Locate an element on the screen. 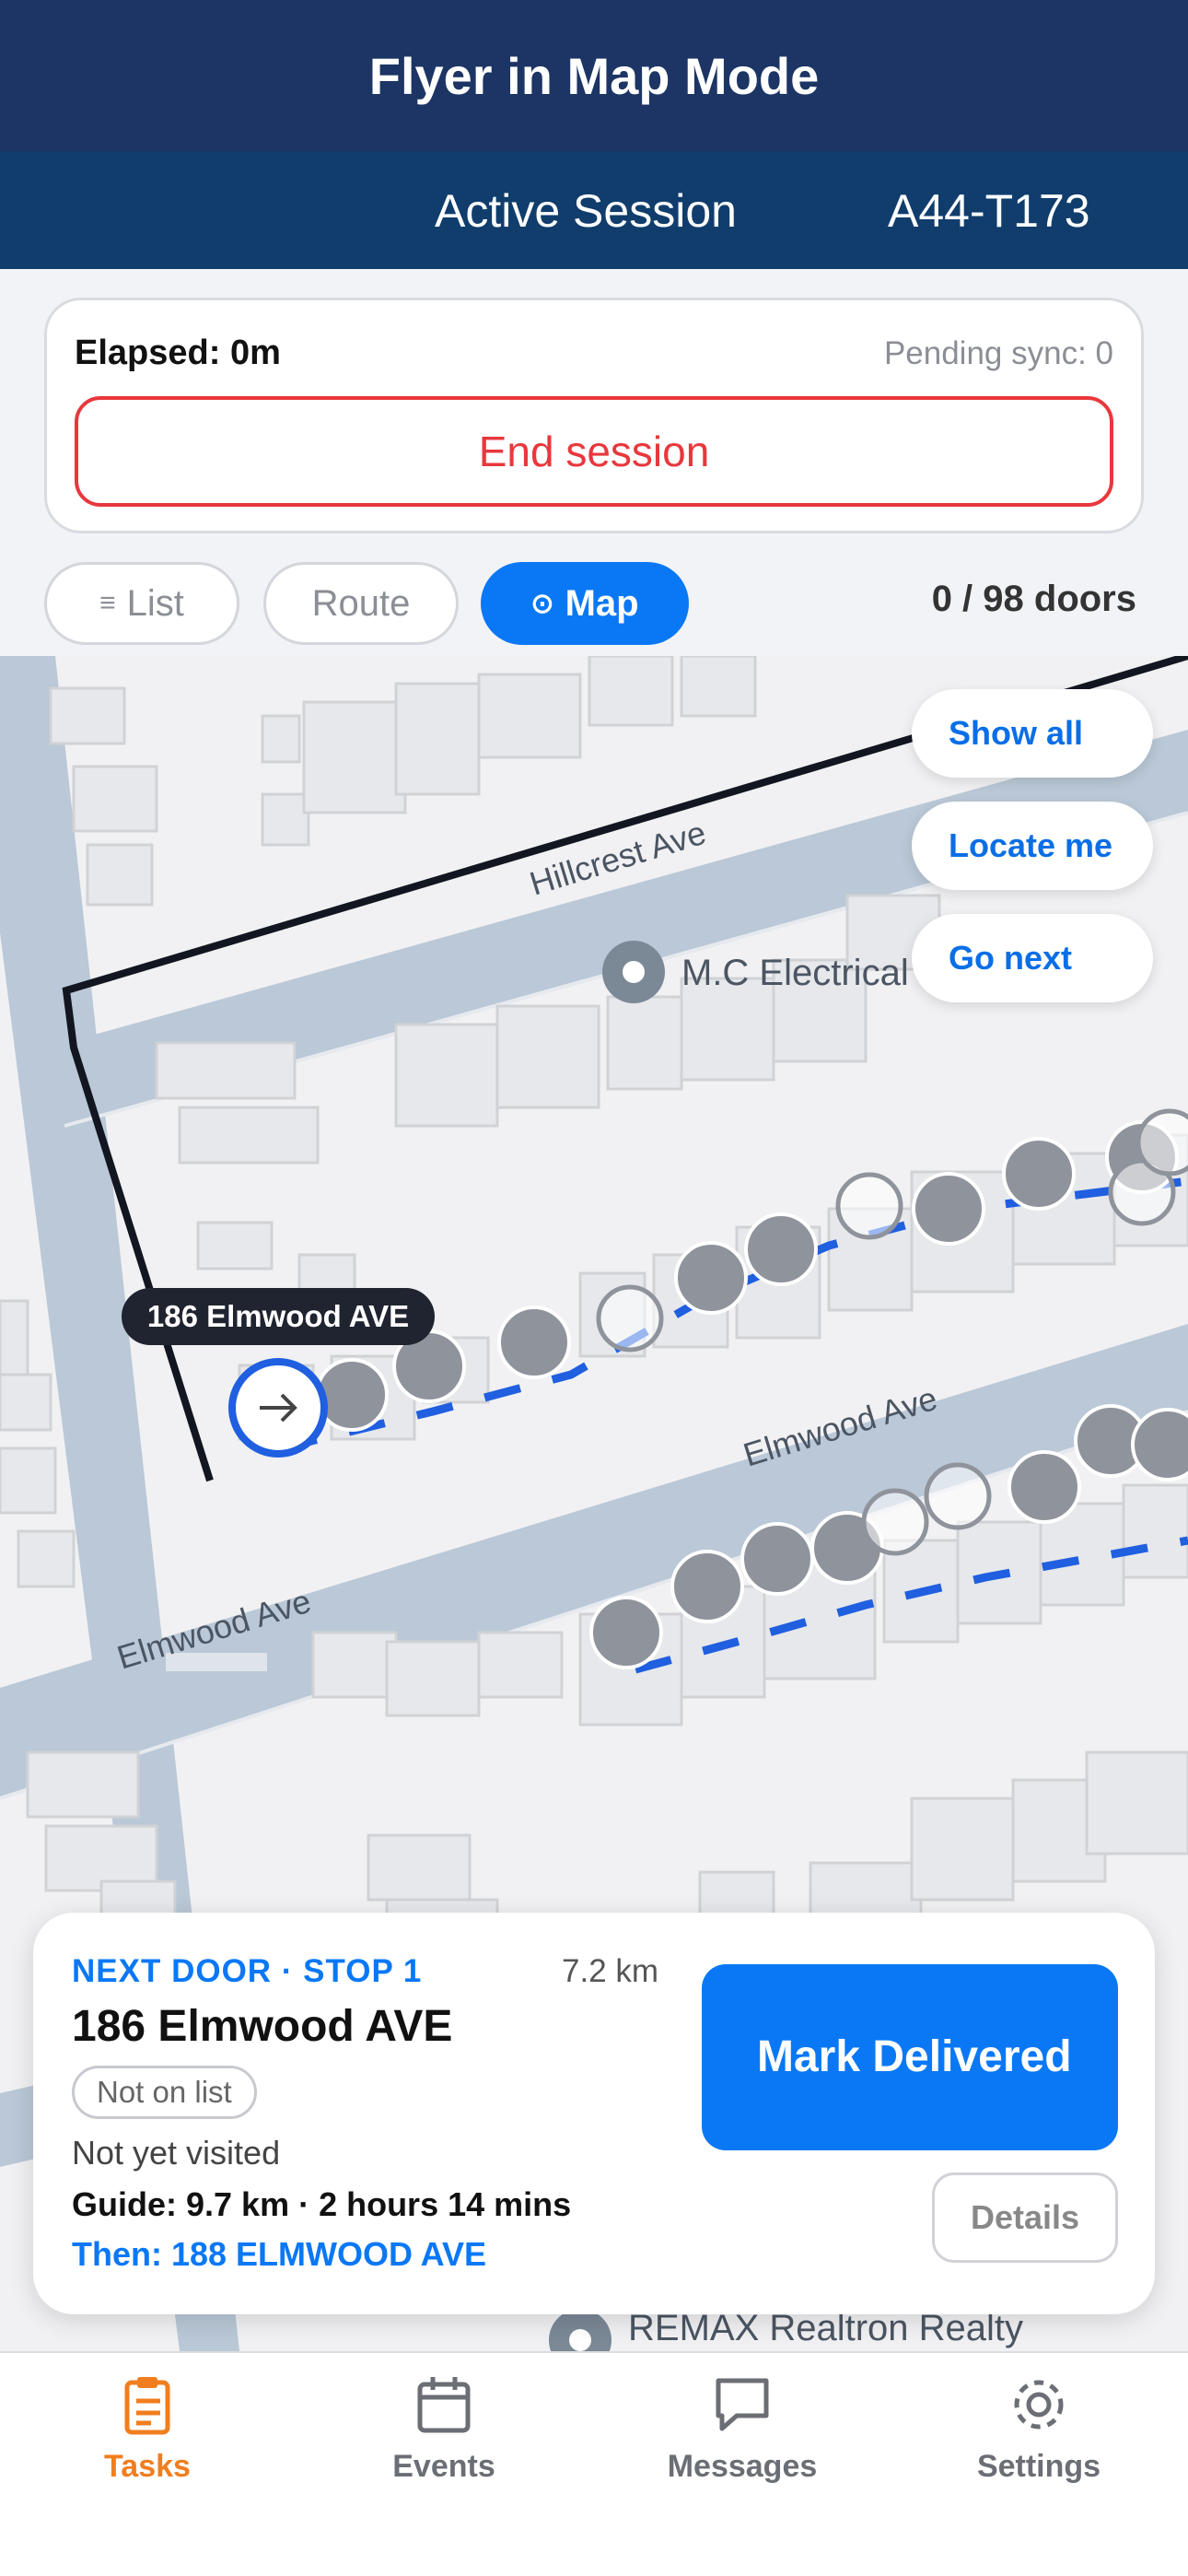 Image resolution: width=1188 pixels, height=2576 pixels. clipboard-icon is located at coordinates (147, 2406).